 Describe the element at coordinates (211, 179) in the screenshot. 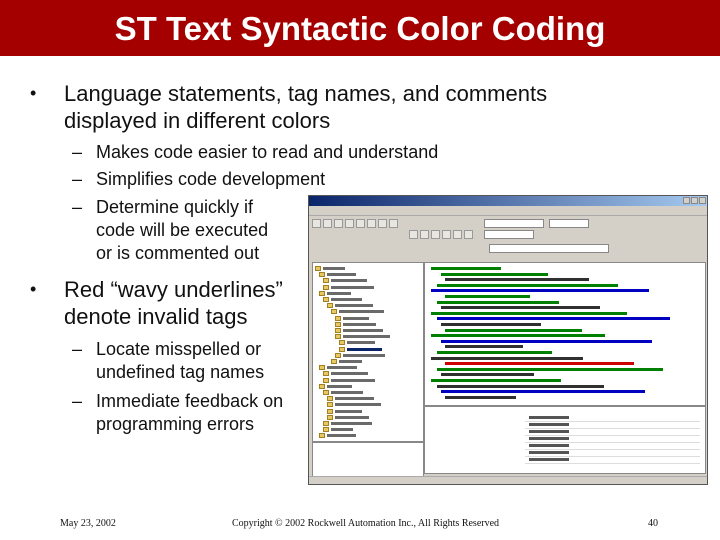

I see `sub-bullet-text: Simplifies code development` at that location.